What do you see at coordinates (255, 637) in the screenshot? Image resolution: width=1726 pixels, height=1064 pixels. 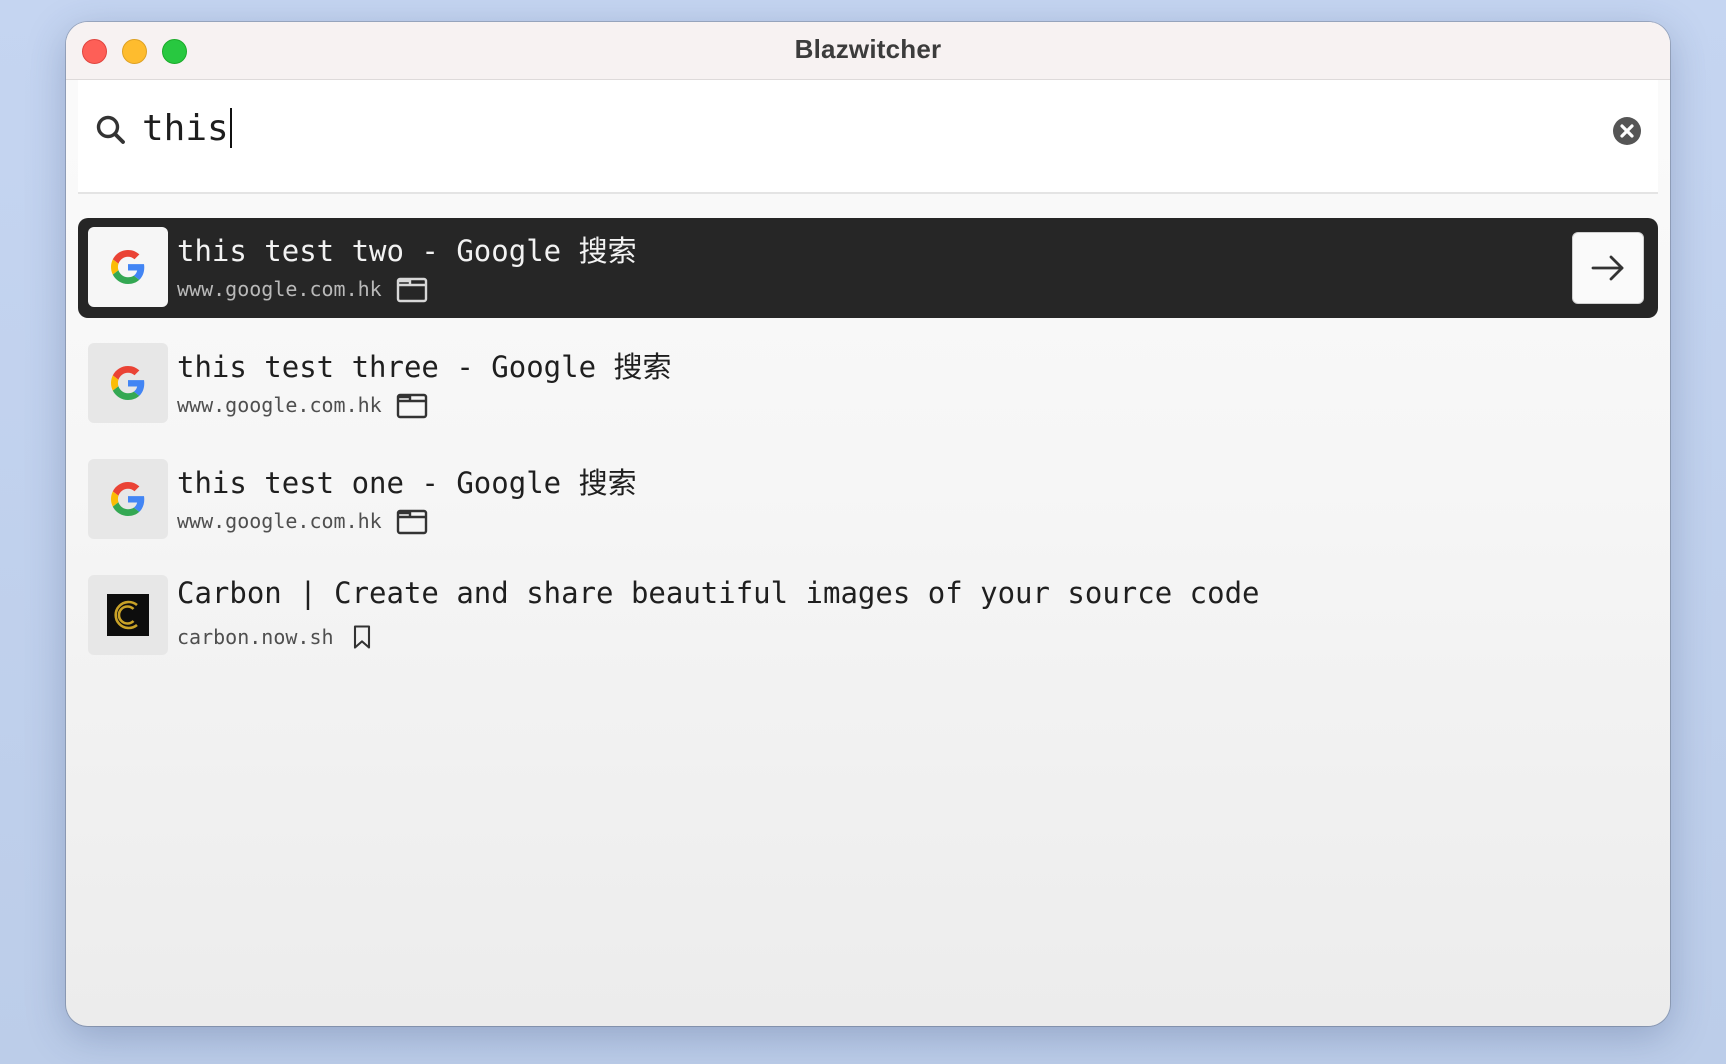 I see `result-url: carbon.now.sh` at bounding box center [255, 637].